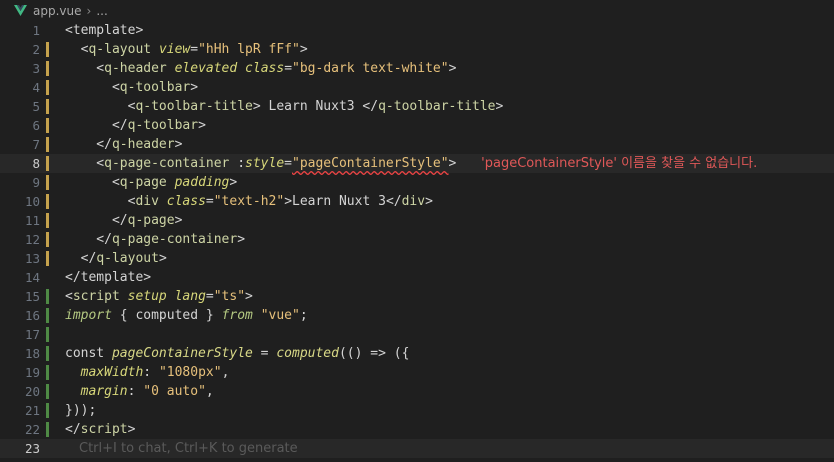 The height and width of the screenshot is (462, 834). What do you see at coordinates (147, 296) in the screenshot?
I see `code-token: setup` at bounding box center [147, 296].